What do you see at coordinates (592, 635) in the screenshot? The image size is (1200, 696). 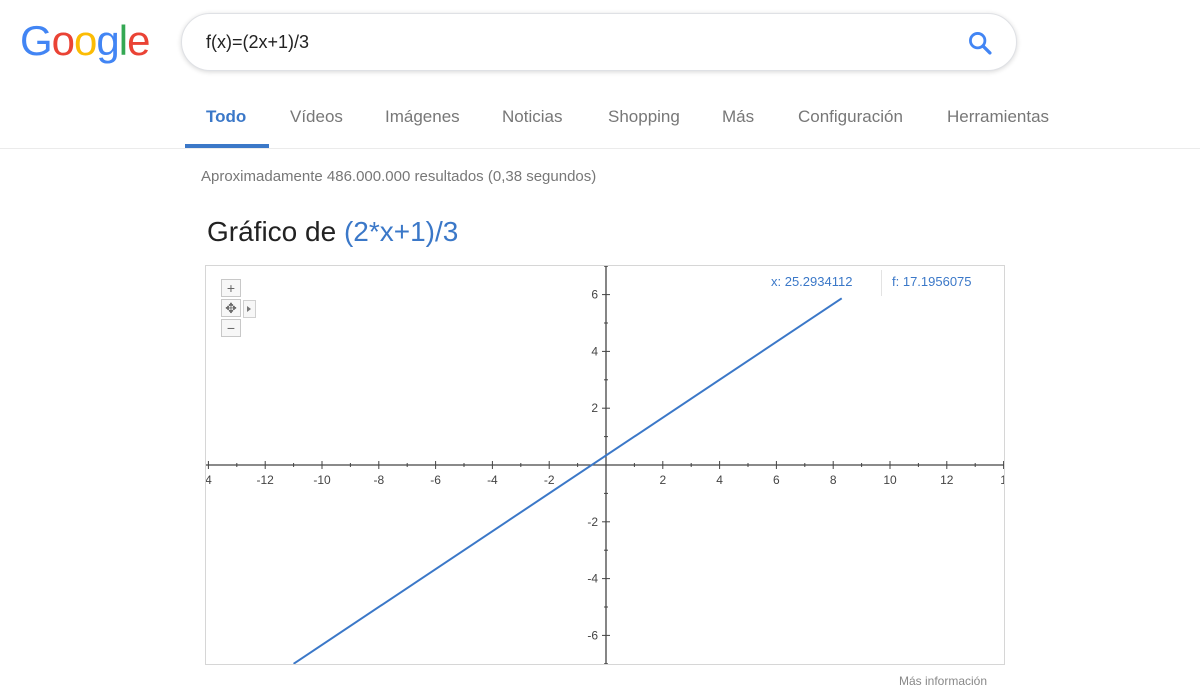 I see `y-tick-label: -6` at bounding box center [592, 635].